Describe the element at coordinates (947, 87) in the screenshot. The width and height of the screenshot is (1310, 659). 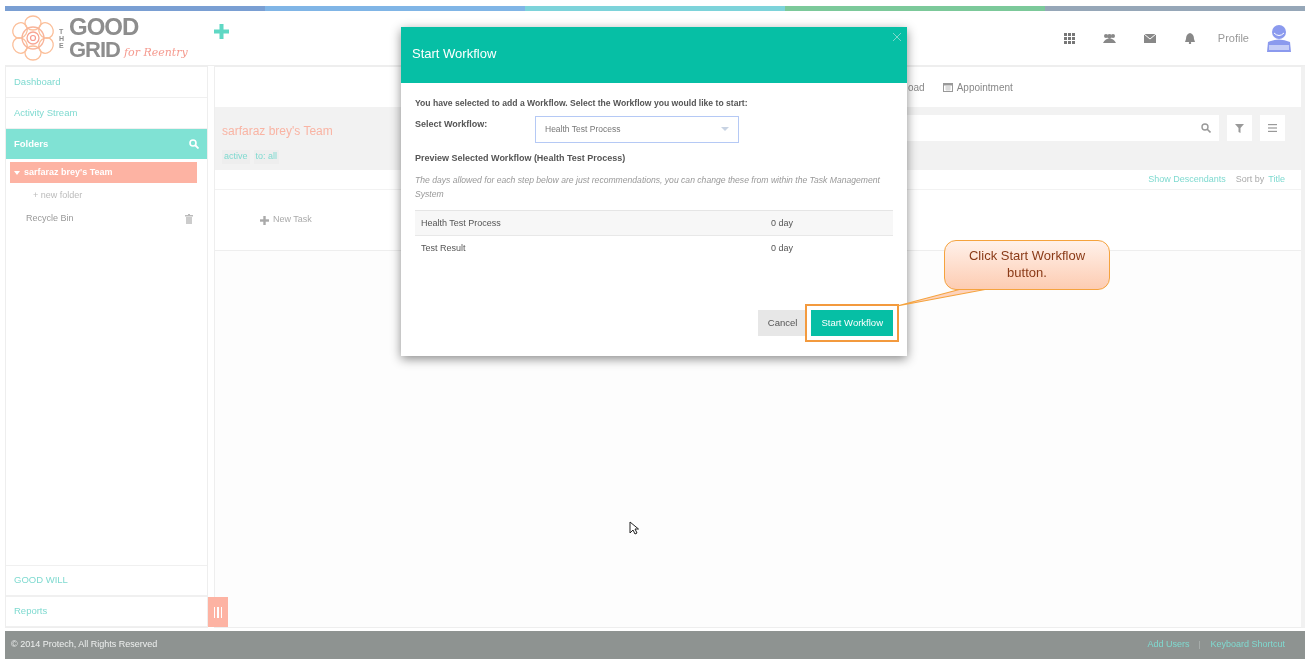
I see `calendar-icon` at that location.